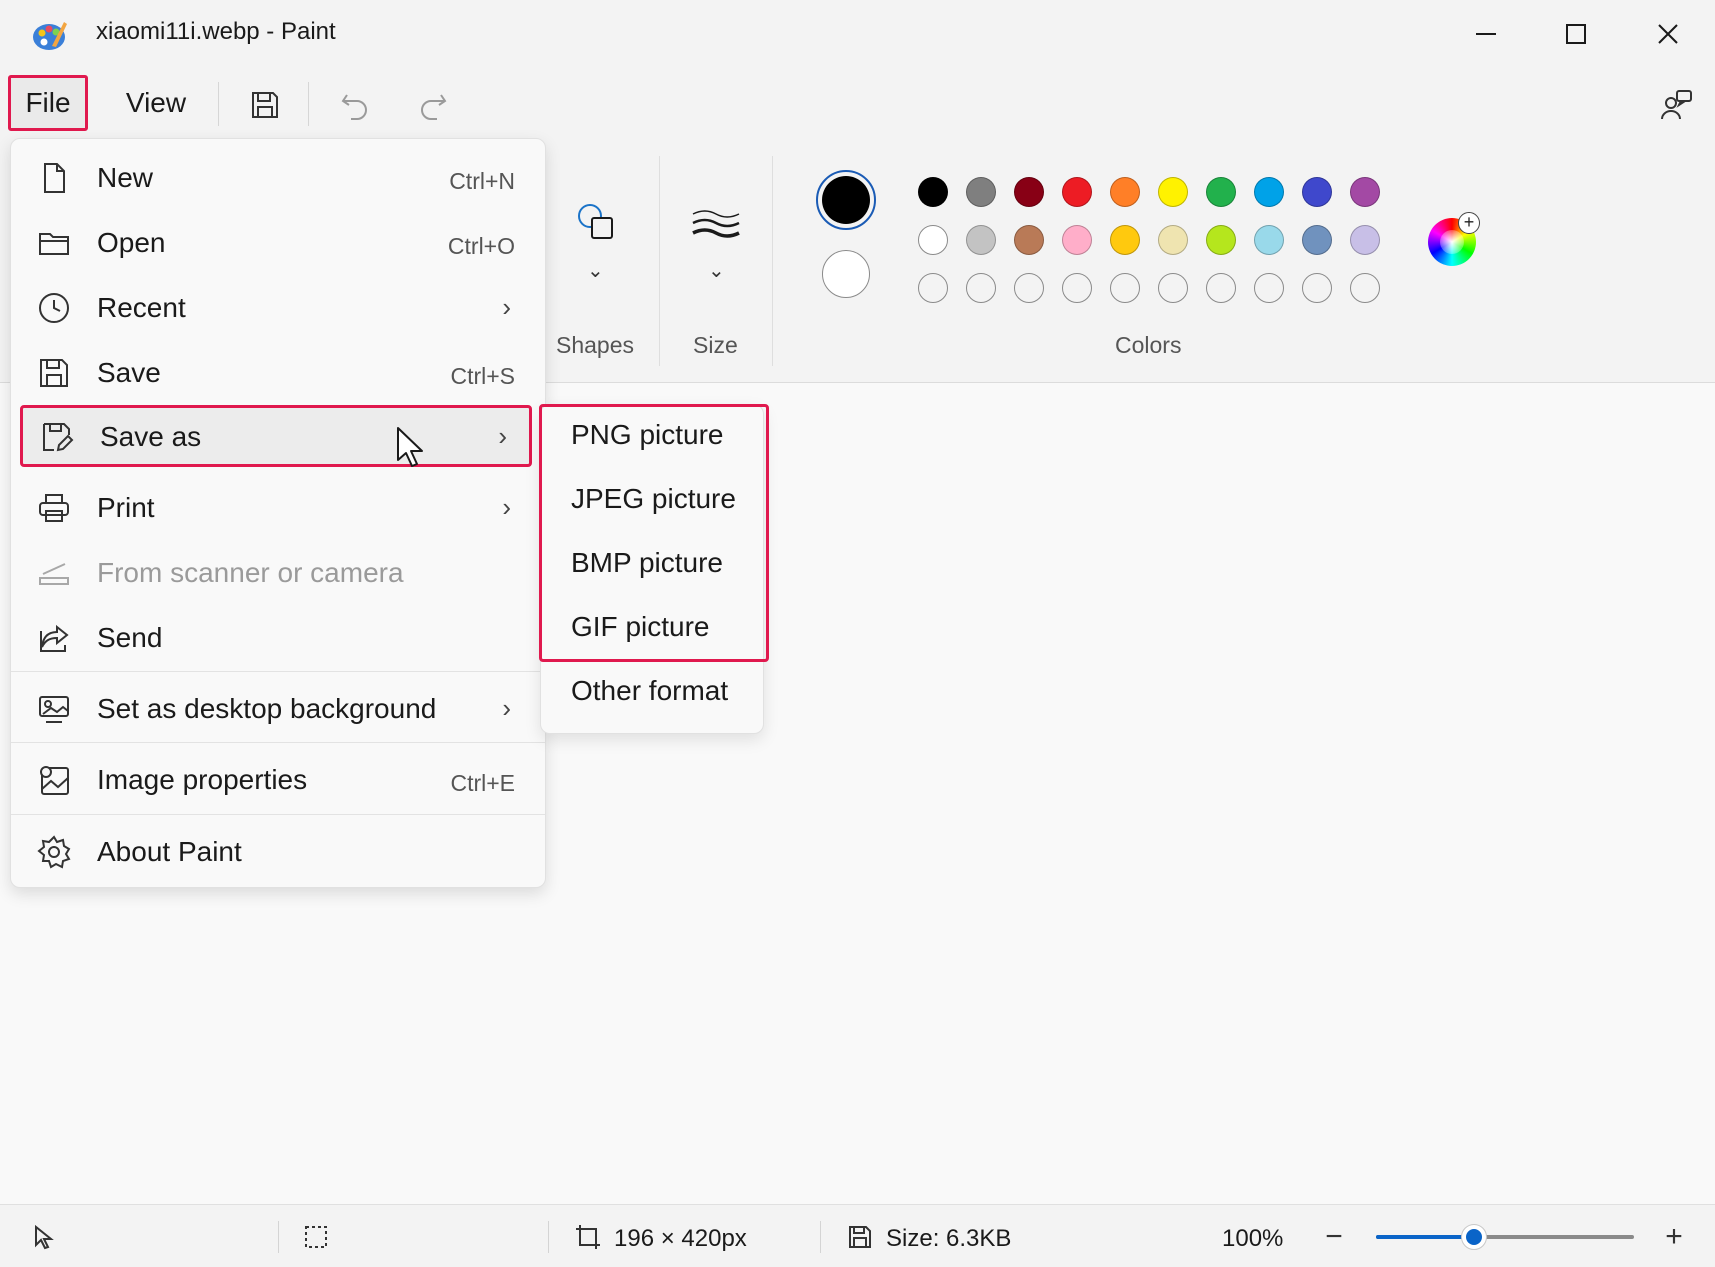 The width and height of the screenshot is (1715, 1267). Describe the element at coordinates (1505, 1237) in the screenshot. I see `zoom-slider` at that location.